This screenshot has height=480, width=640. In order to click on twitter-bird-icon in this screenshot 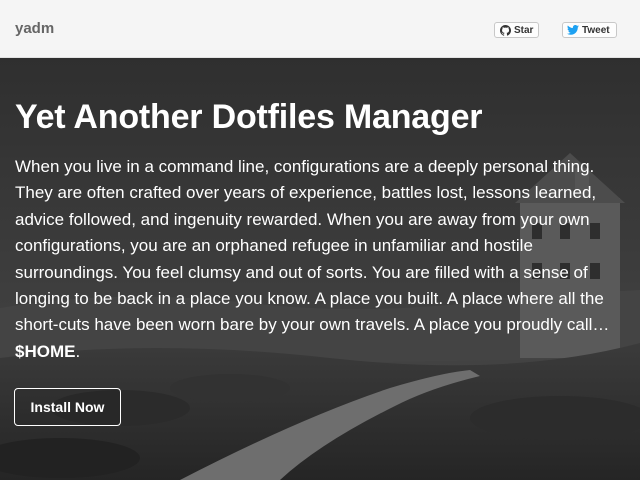, I will do `click(573, 30)`.